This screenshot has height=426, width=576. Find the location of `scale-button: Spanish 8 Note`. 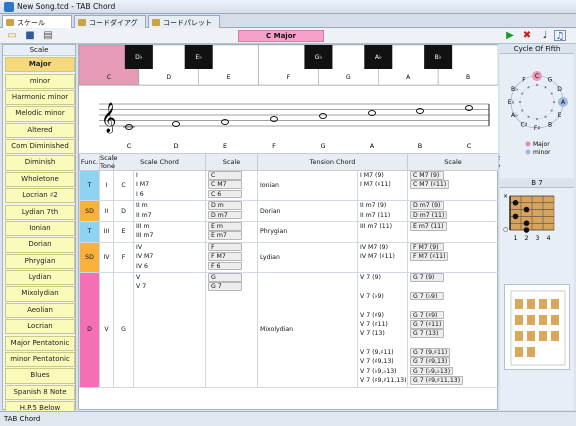

scale-button: Spanish 8 Note is located at coordinates (40, 392).